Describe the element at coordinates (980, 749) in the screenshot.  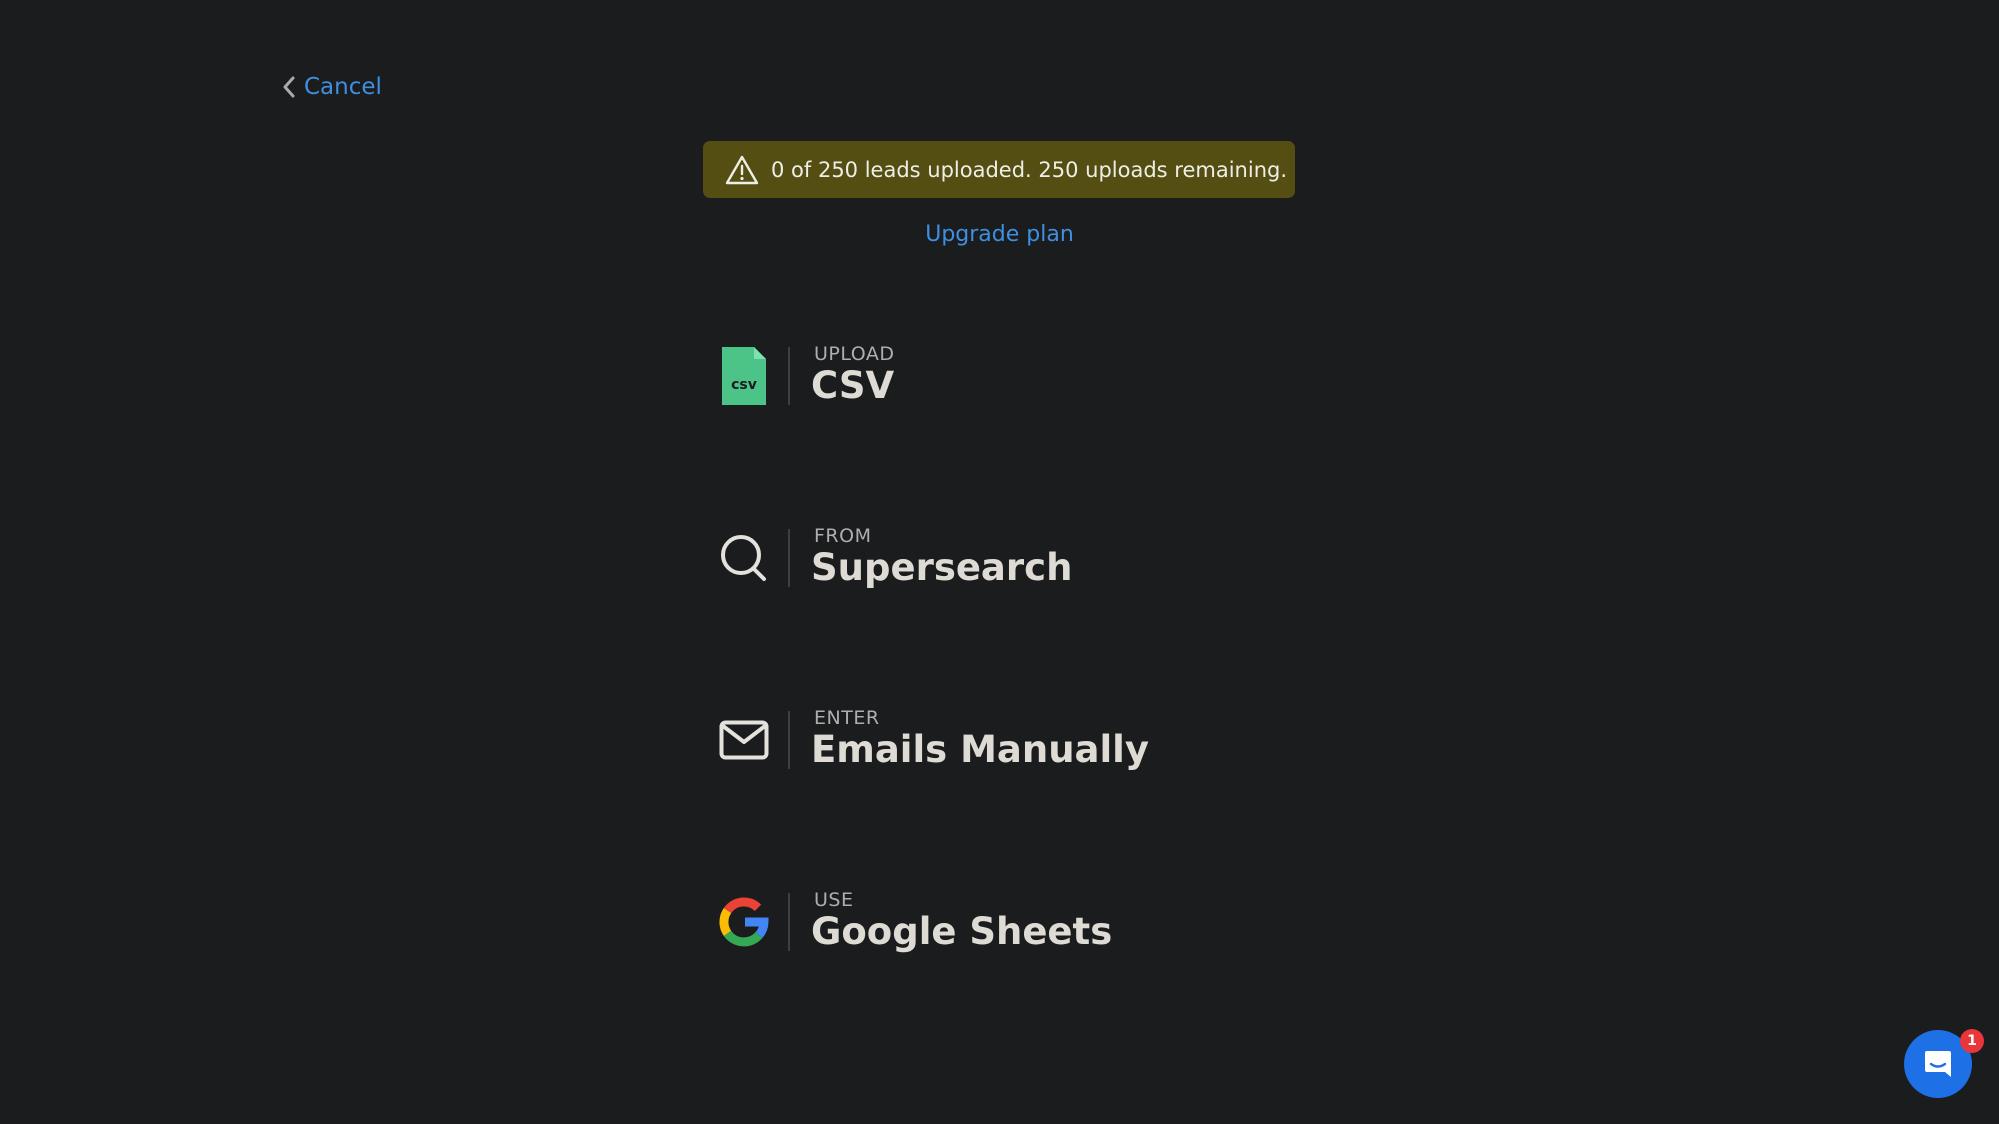
I see `option-main-label: Emails Manually` at that location.